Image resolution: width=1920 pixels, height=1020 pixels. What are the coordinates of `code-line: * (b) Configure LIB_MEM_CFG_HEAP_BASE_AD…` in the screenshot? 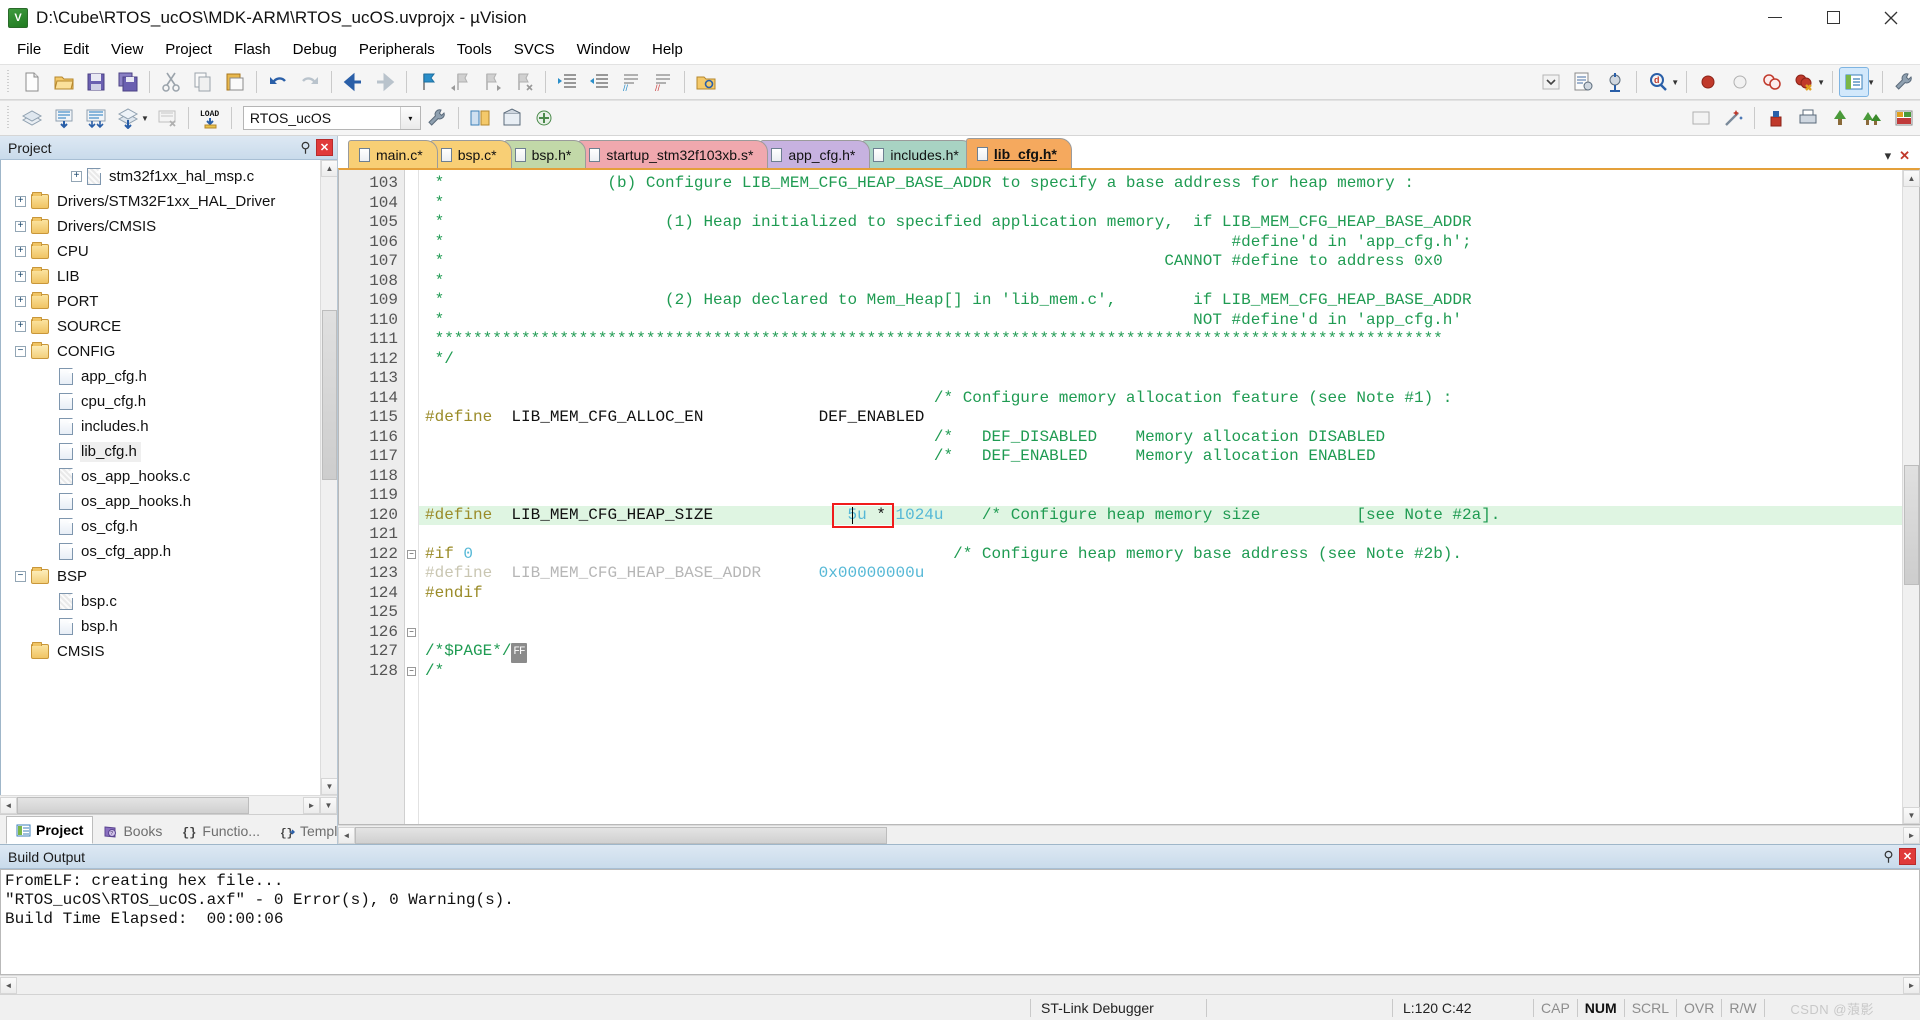 It's located at (1160, 184).